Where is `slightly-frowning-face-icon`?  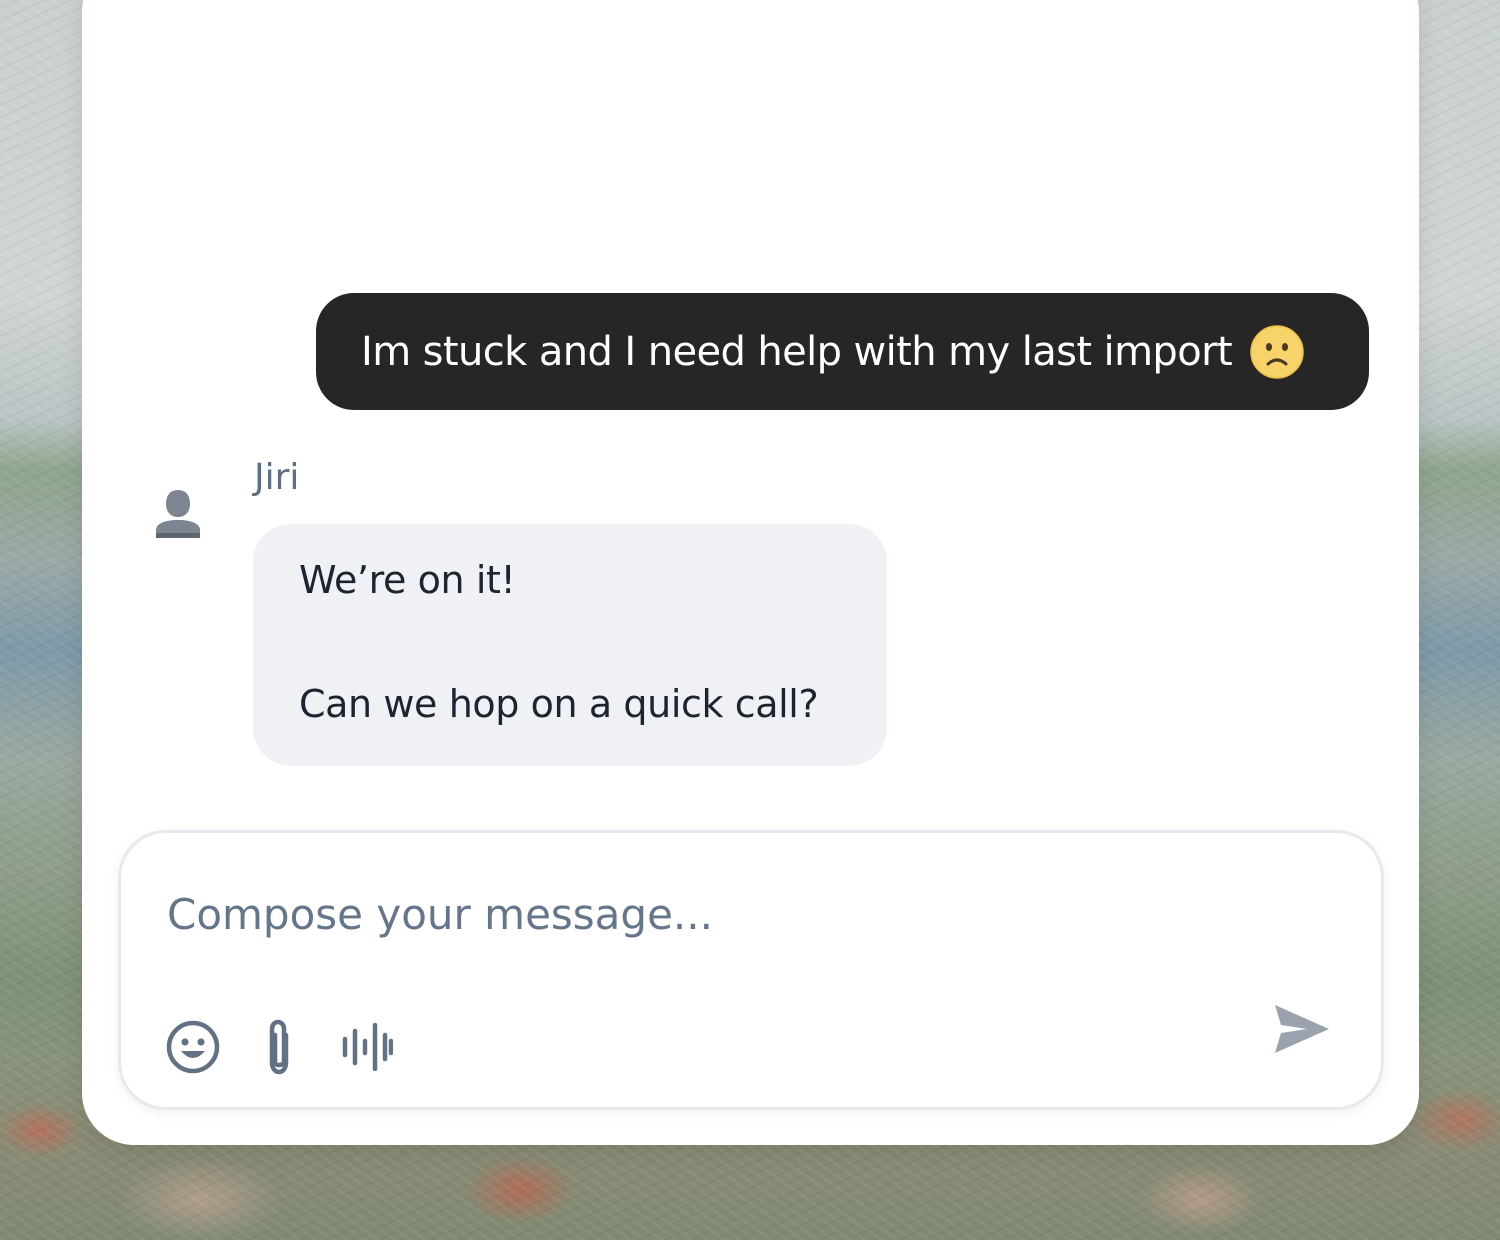
slightly-frowning-face-icon is located at coordinates (1277, 351).